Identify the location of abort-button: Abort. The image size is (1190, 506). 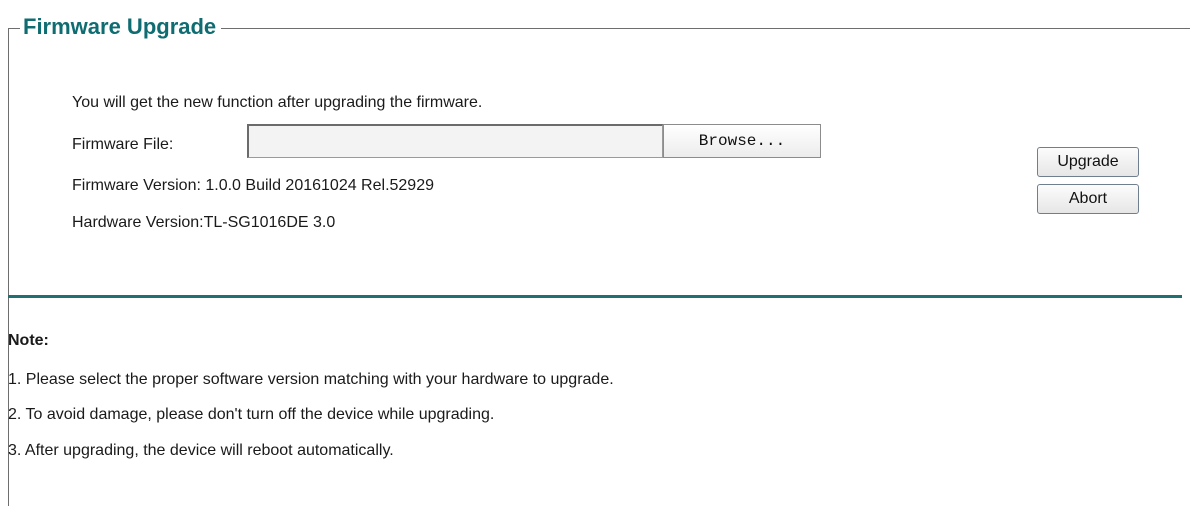
(1088, 199).